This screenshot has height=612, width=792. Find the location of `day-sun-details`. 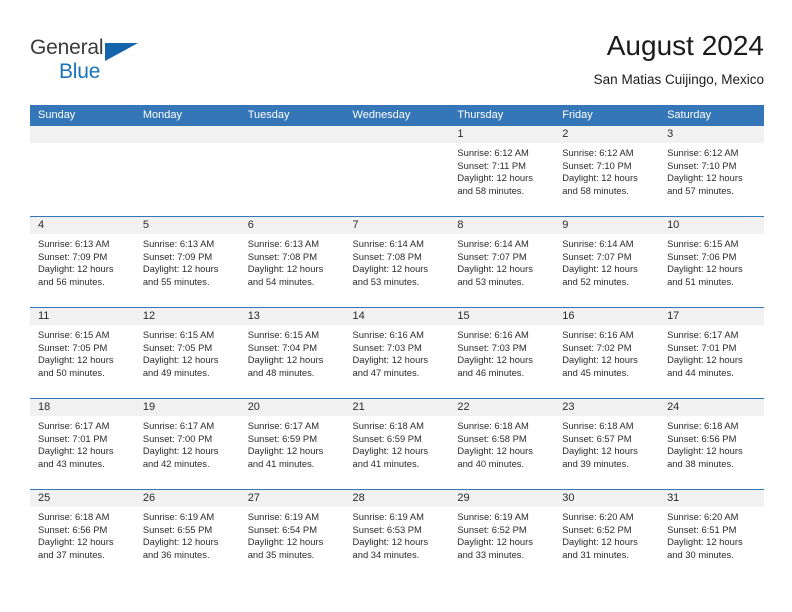

day-sun-details is located at coordinates (397, 145).